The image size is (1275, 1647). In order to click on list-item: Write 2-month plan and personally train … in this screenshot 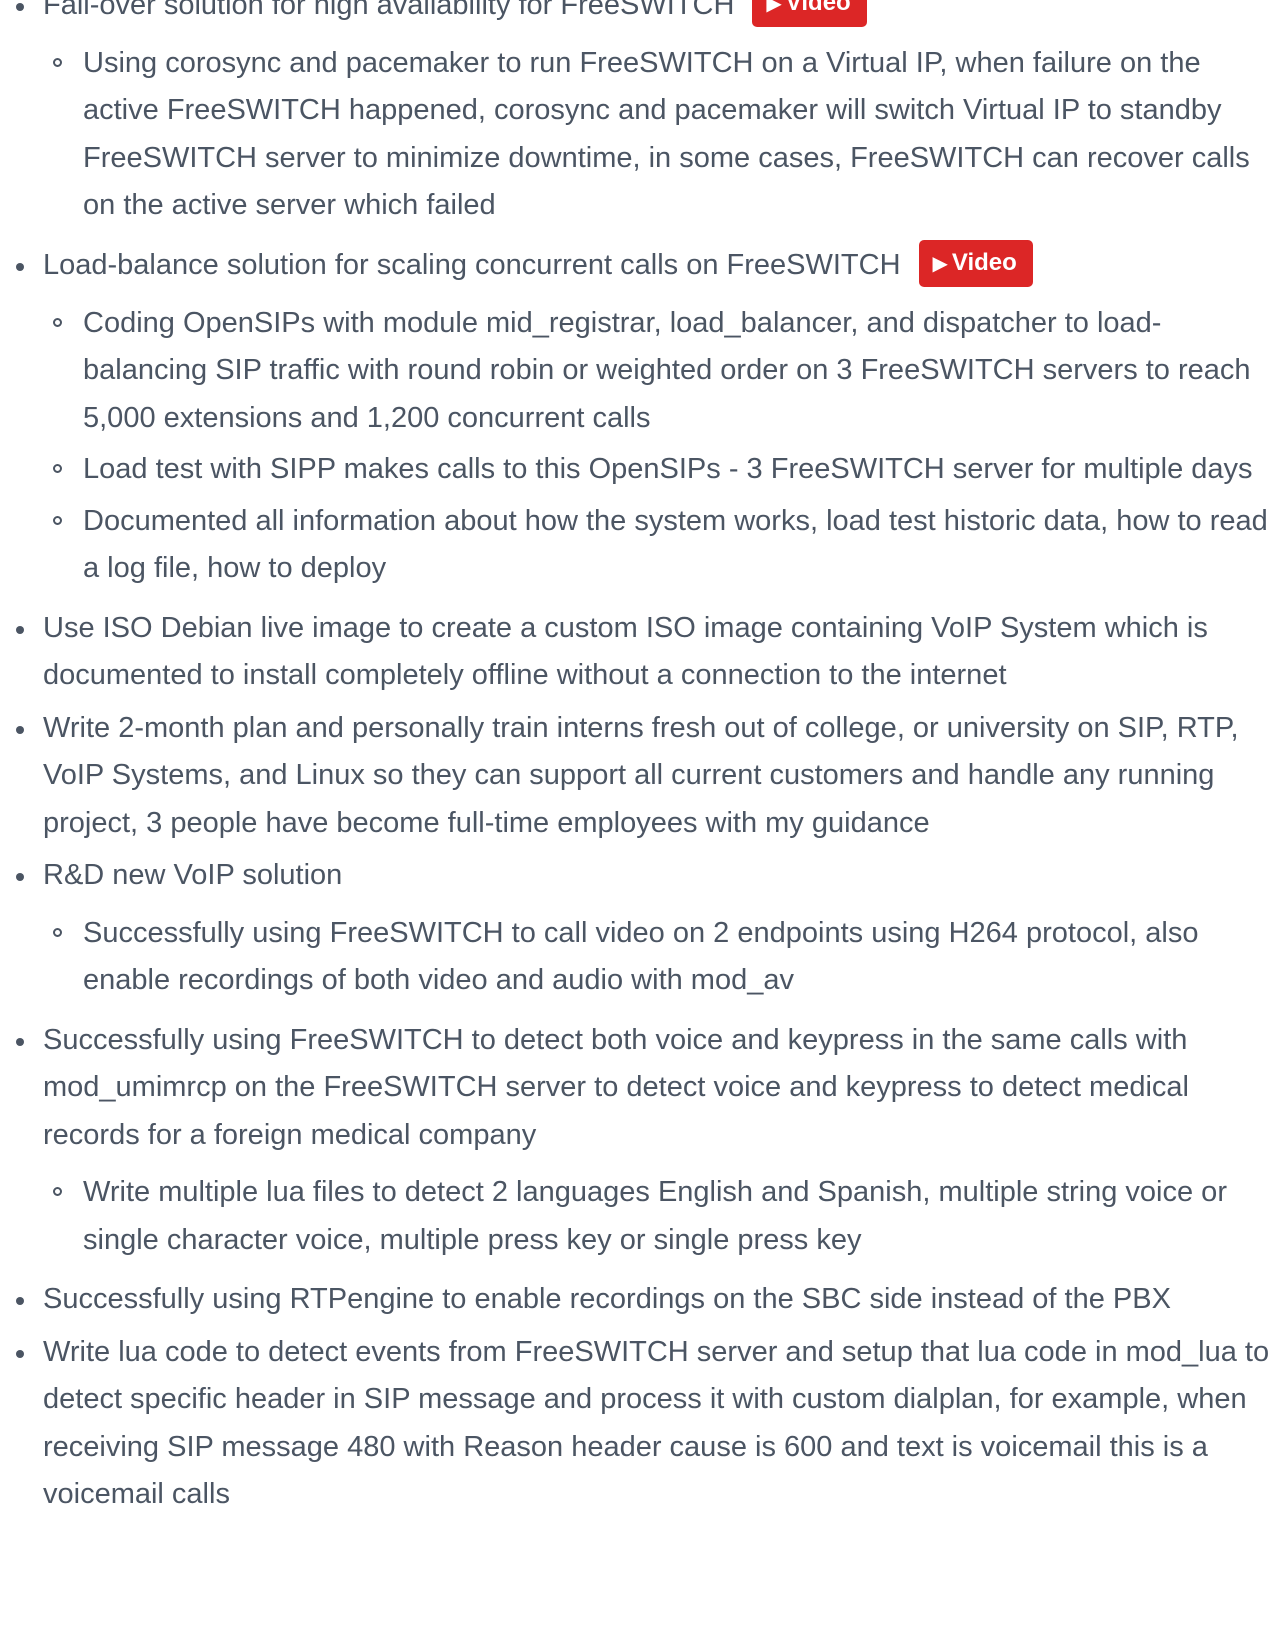, I will do `click(644, 776)`.